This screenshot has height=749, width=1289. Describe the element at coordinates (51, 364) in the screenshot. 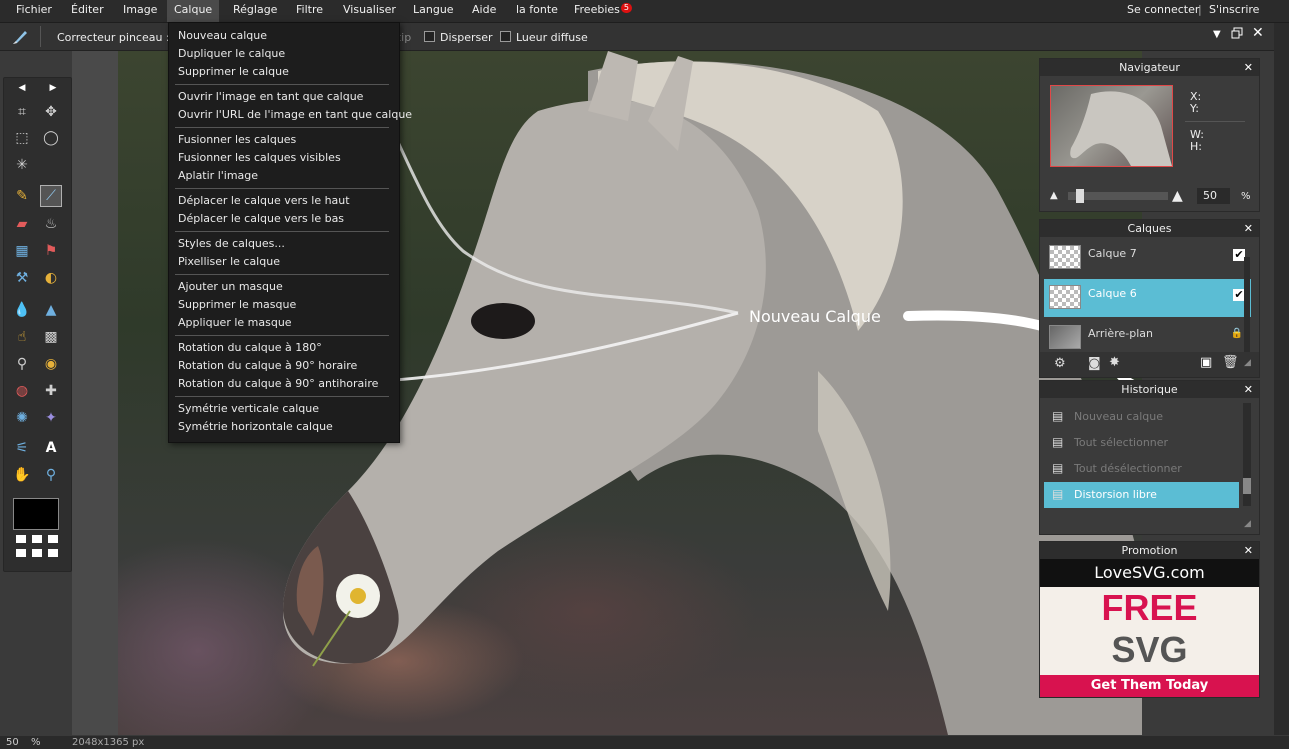

I see `burn-icon: ◉` at that location.